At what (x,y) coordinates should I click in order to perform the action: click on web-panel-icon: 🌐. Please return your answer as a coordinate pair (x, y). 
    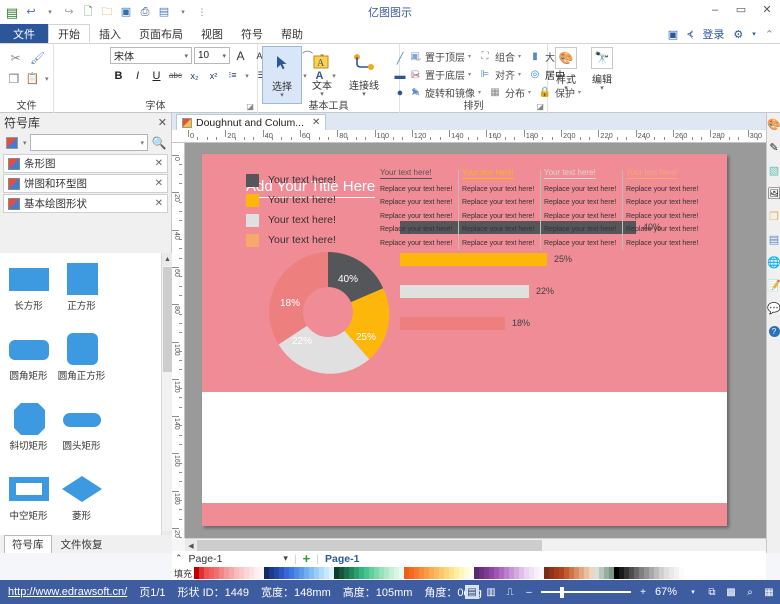
    Looking at the image, I should click on (773, 262).